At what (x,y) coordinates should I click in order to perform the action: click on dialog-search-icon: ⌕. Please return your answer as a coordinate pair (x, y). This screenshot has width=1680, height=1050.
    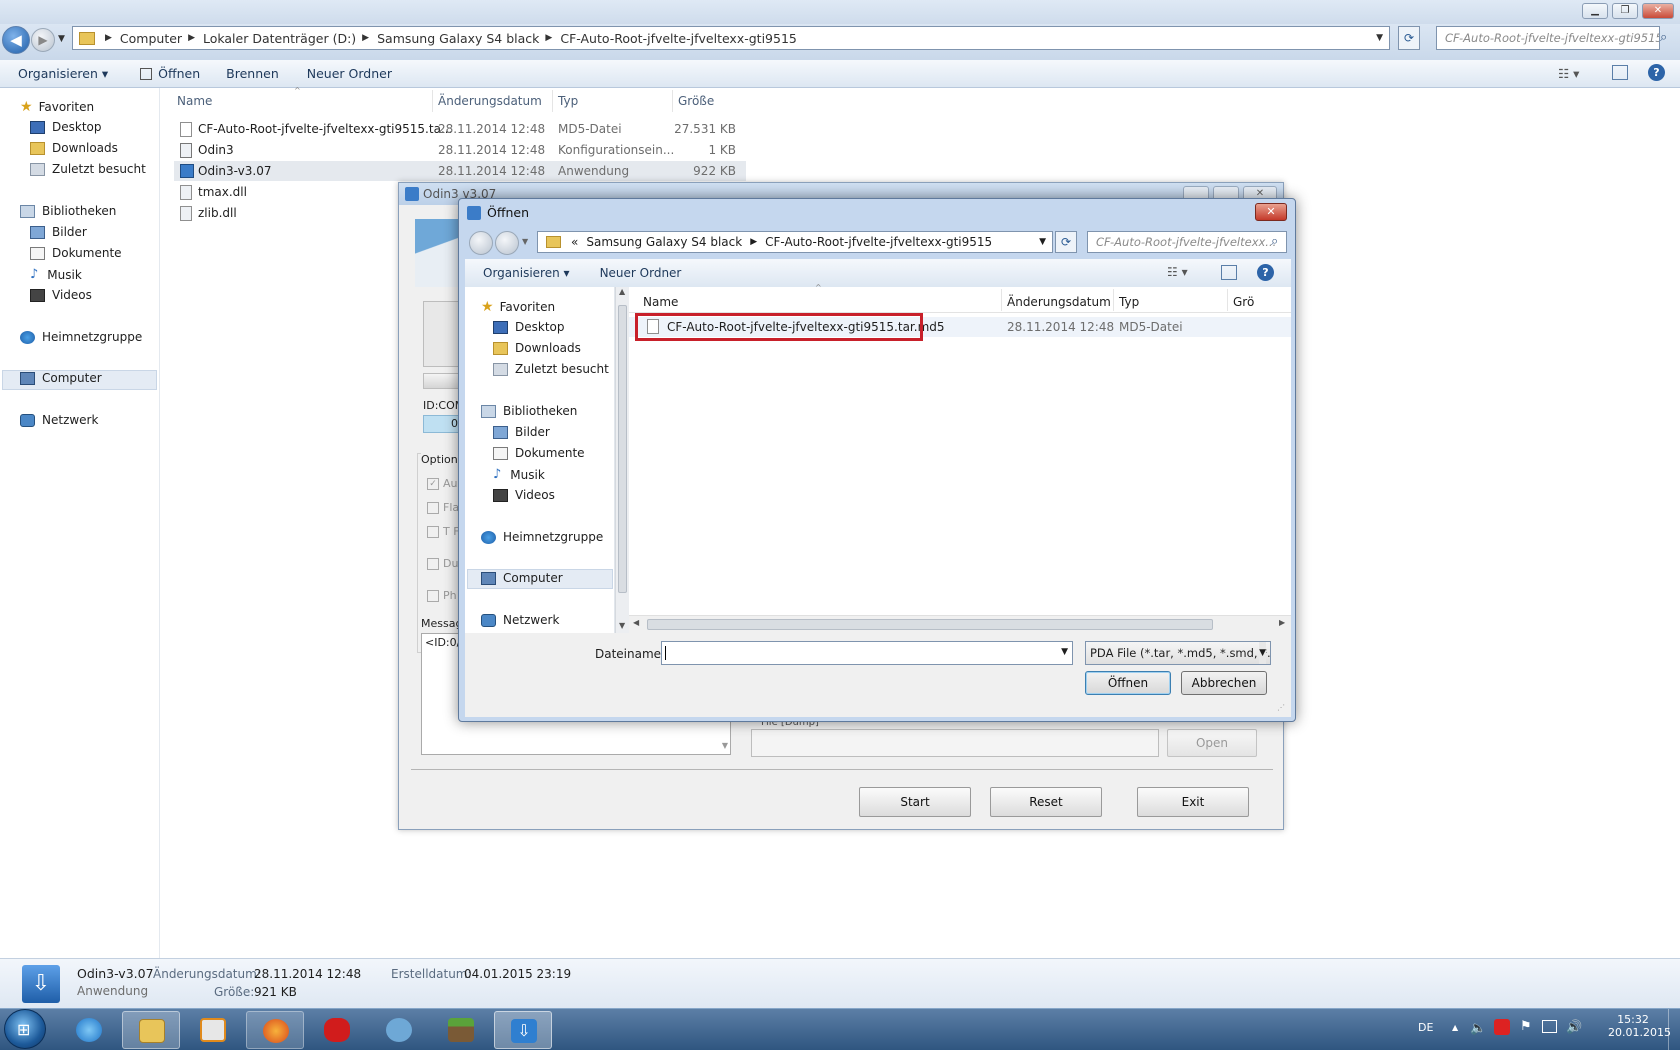
    Looking at the image, I should click on (1274, 241).